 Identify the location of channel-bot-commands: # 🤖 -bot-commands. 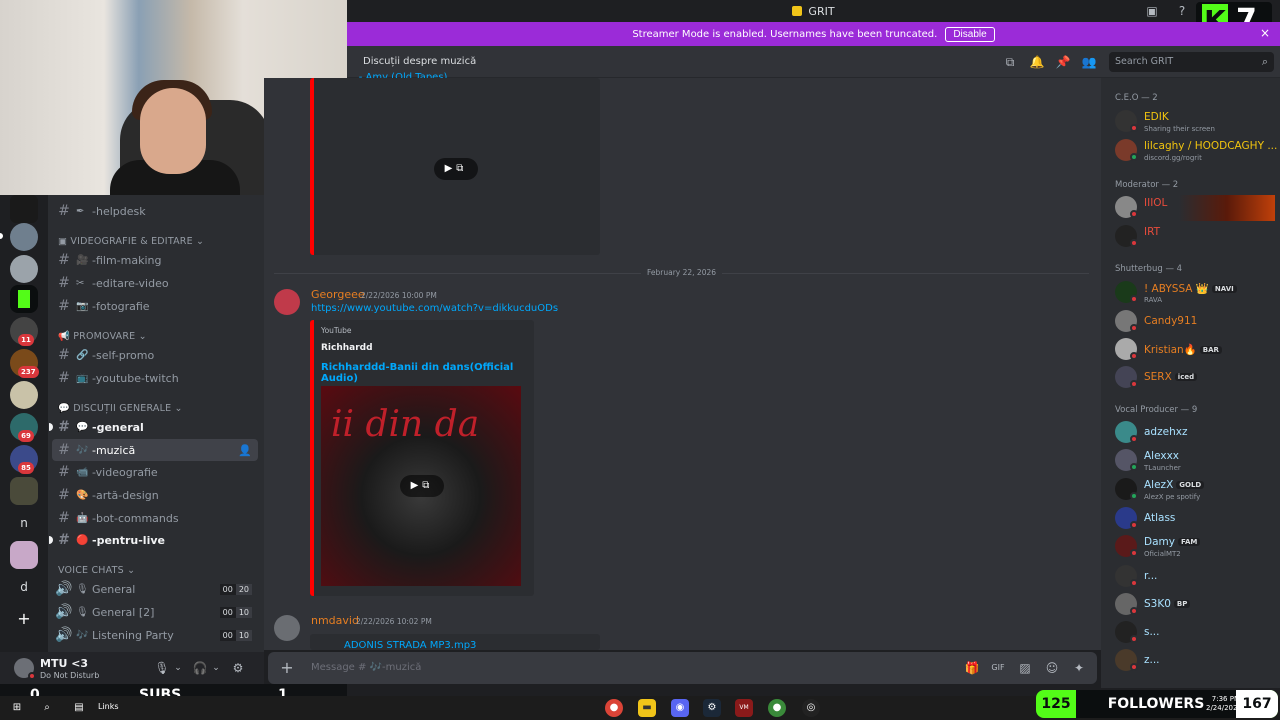
(155, 518).